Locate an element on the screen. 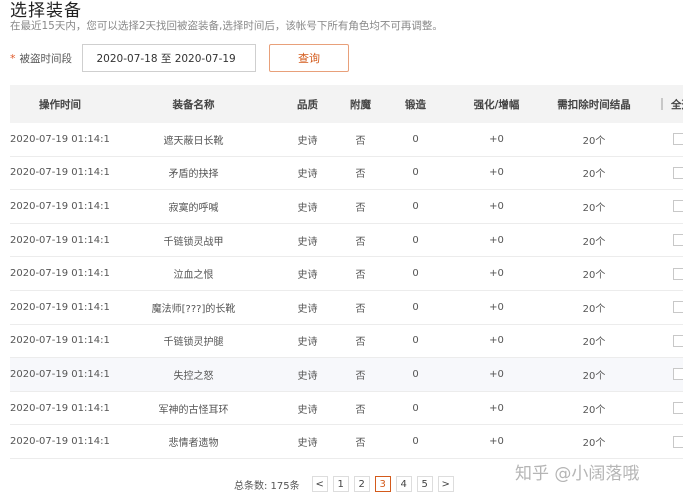 The width and height of the screenshot is (688, 500). table-row: 2020-07-19 01:14:14 军神的古怪耳环 史诗 否 0 +0 20个 is located at coordinates (346, 409).